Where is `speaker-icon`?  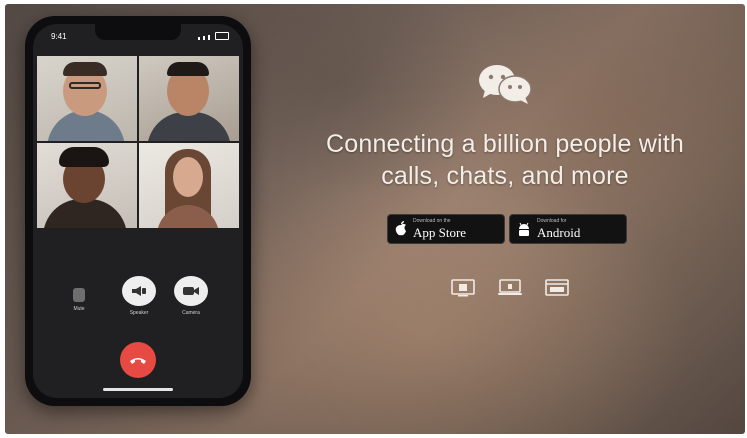
speaker-icon is located at coordinates (139, 291).